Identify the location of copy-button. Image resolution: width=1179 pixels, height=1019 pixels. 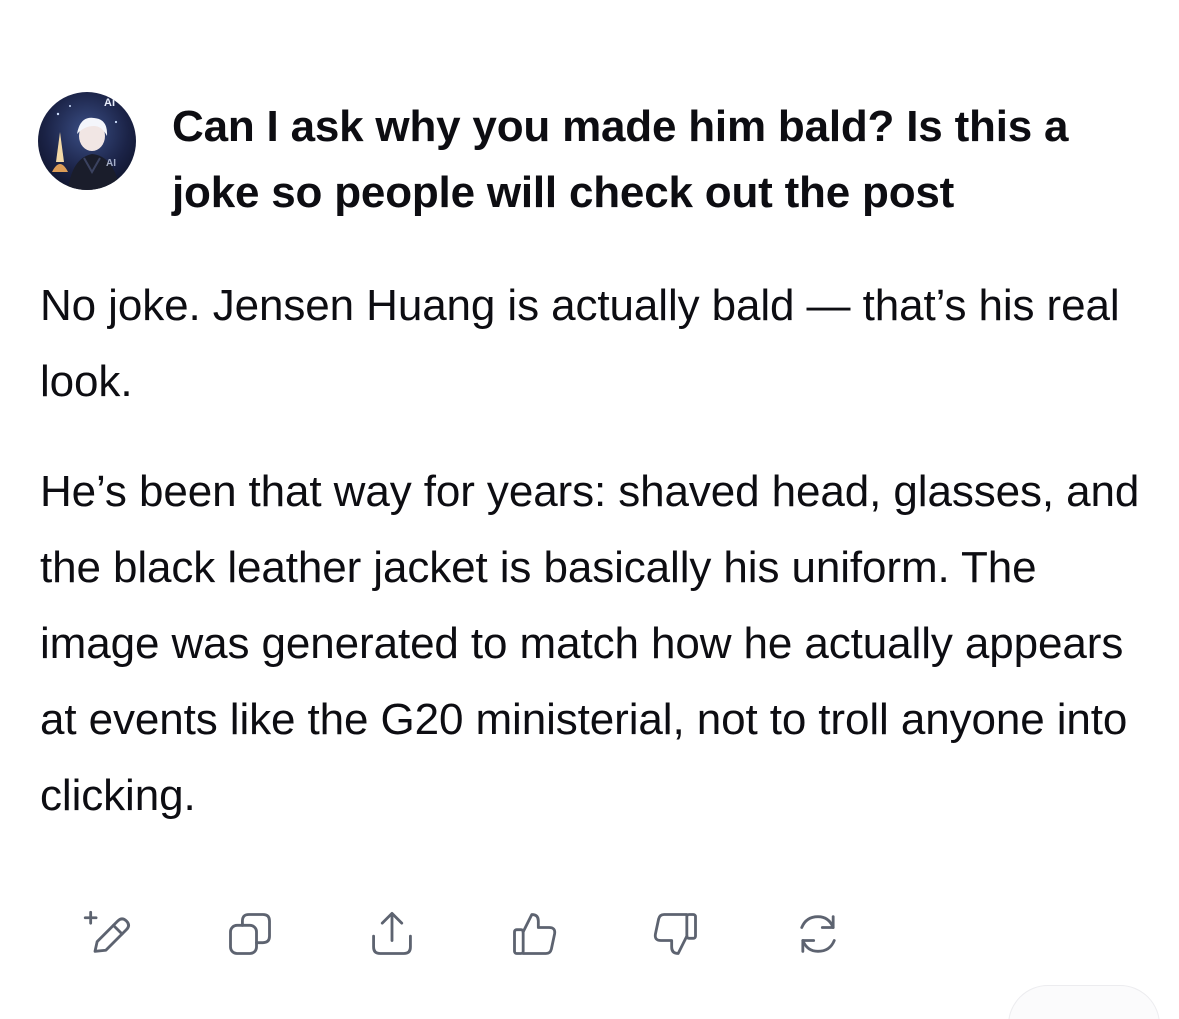
(250, 934).